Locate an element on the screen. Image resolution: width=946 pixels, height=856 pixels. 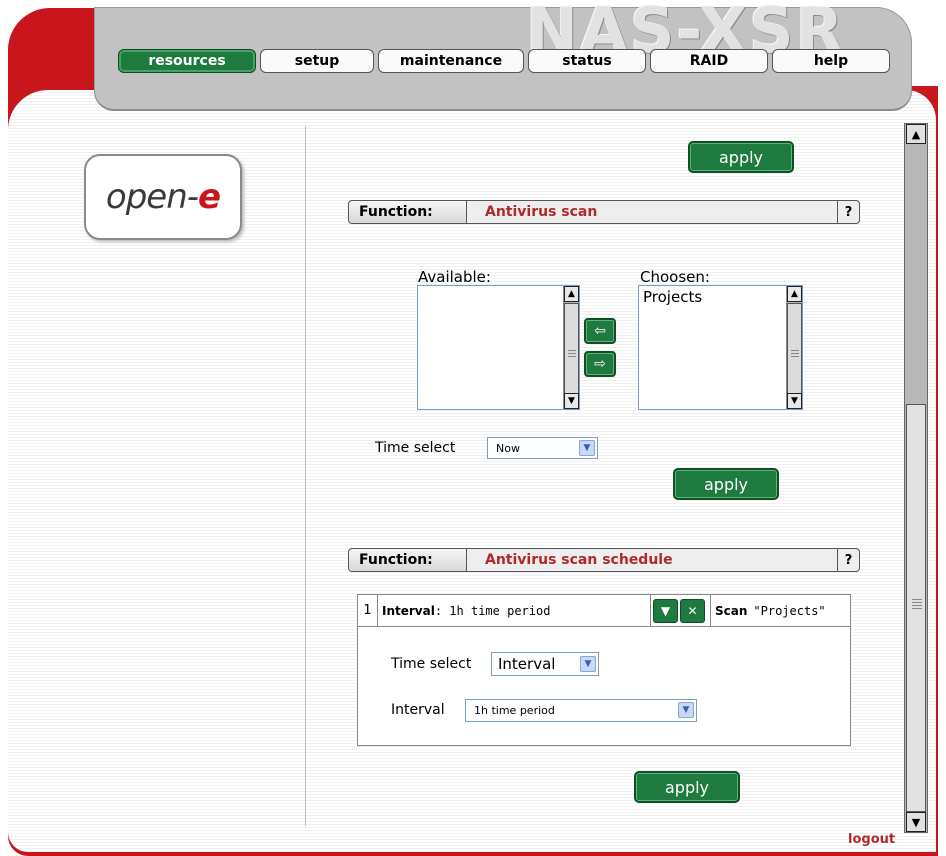
apply-button-top: apply is located at coordinates (741, 157).